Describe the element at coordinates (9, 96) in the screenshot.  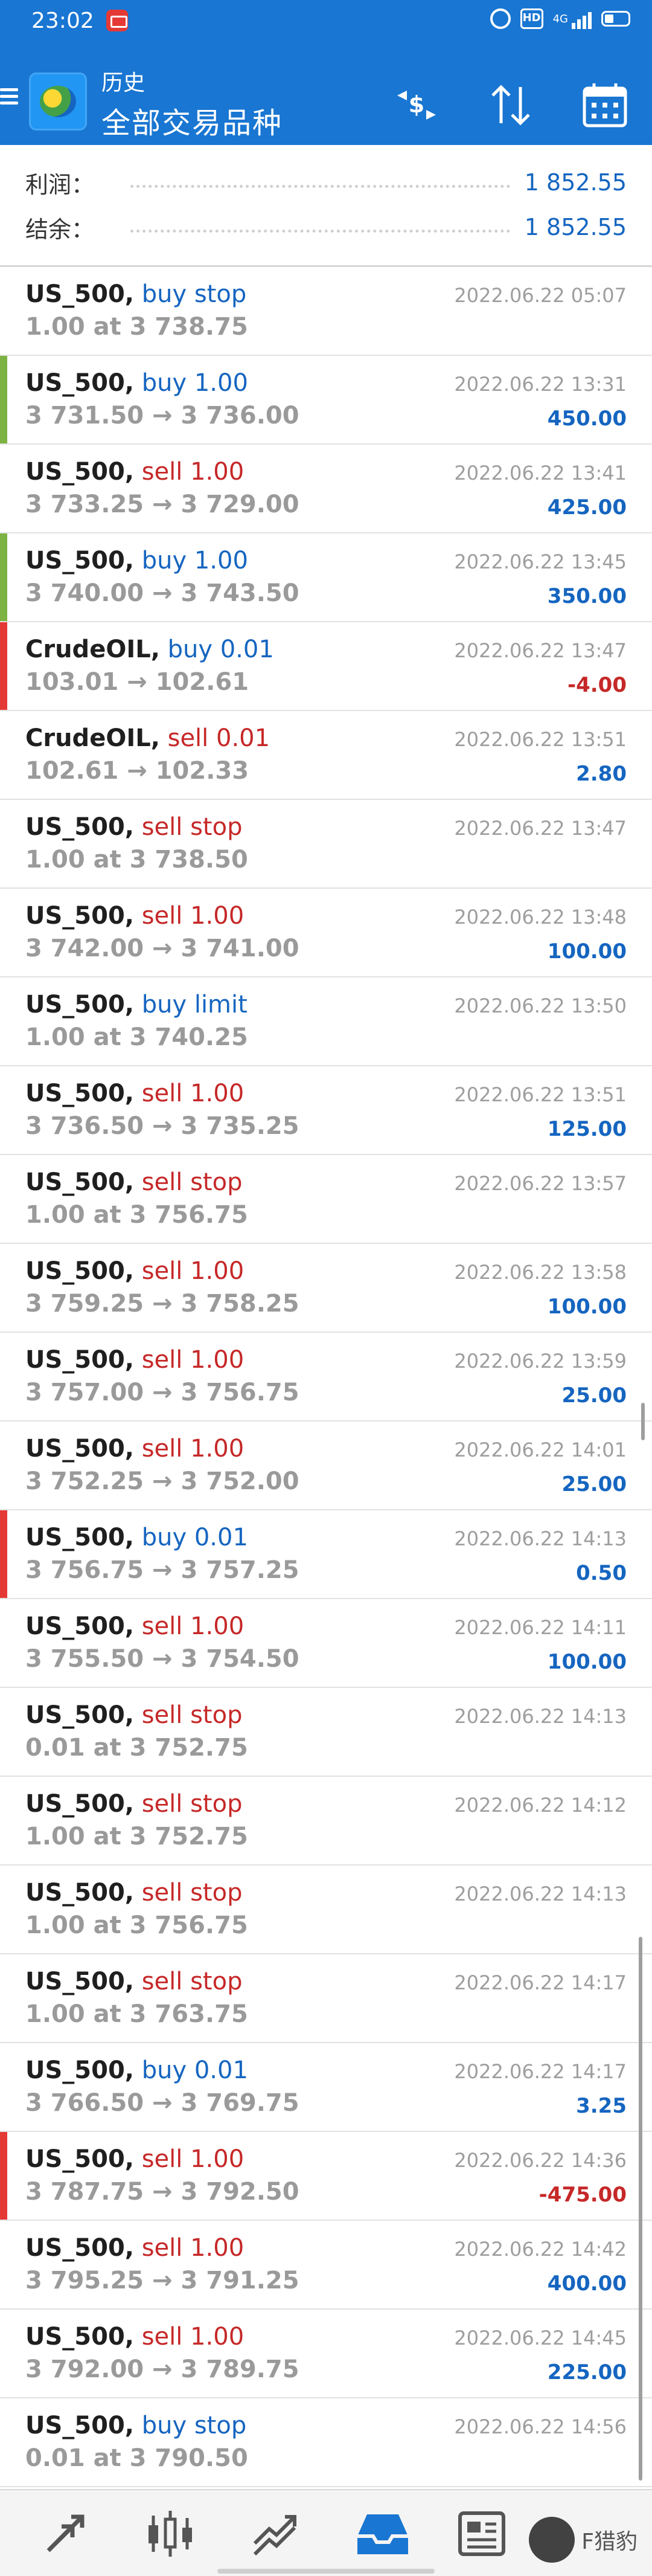
I see `menu-icon` at that location.